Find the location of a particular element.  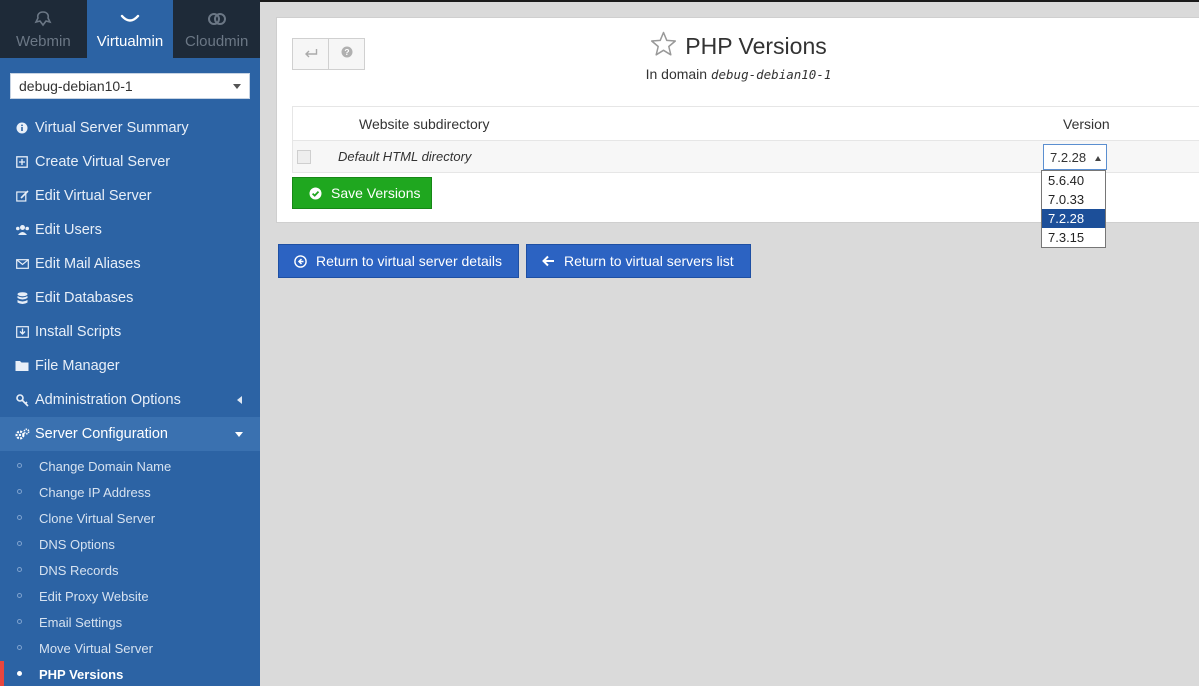

sidebar-item-server-configuration: Server Configuration is located at coordinates (130, 434).